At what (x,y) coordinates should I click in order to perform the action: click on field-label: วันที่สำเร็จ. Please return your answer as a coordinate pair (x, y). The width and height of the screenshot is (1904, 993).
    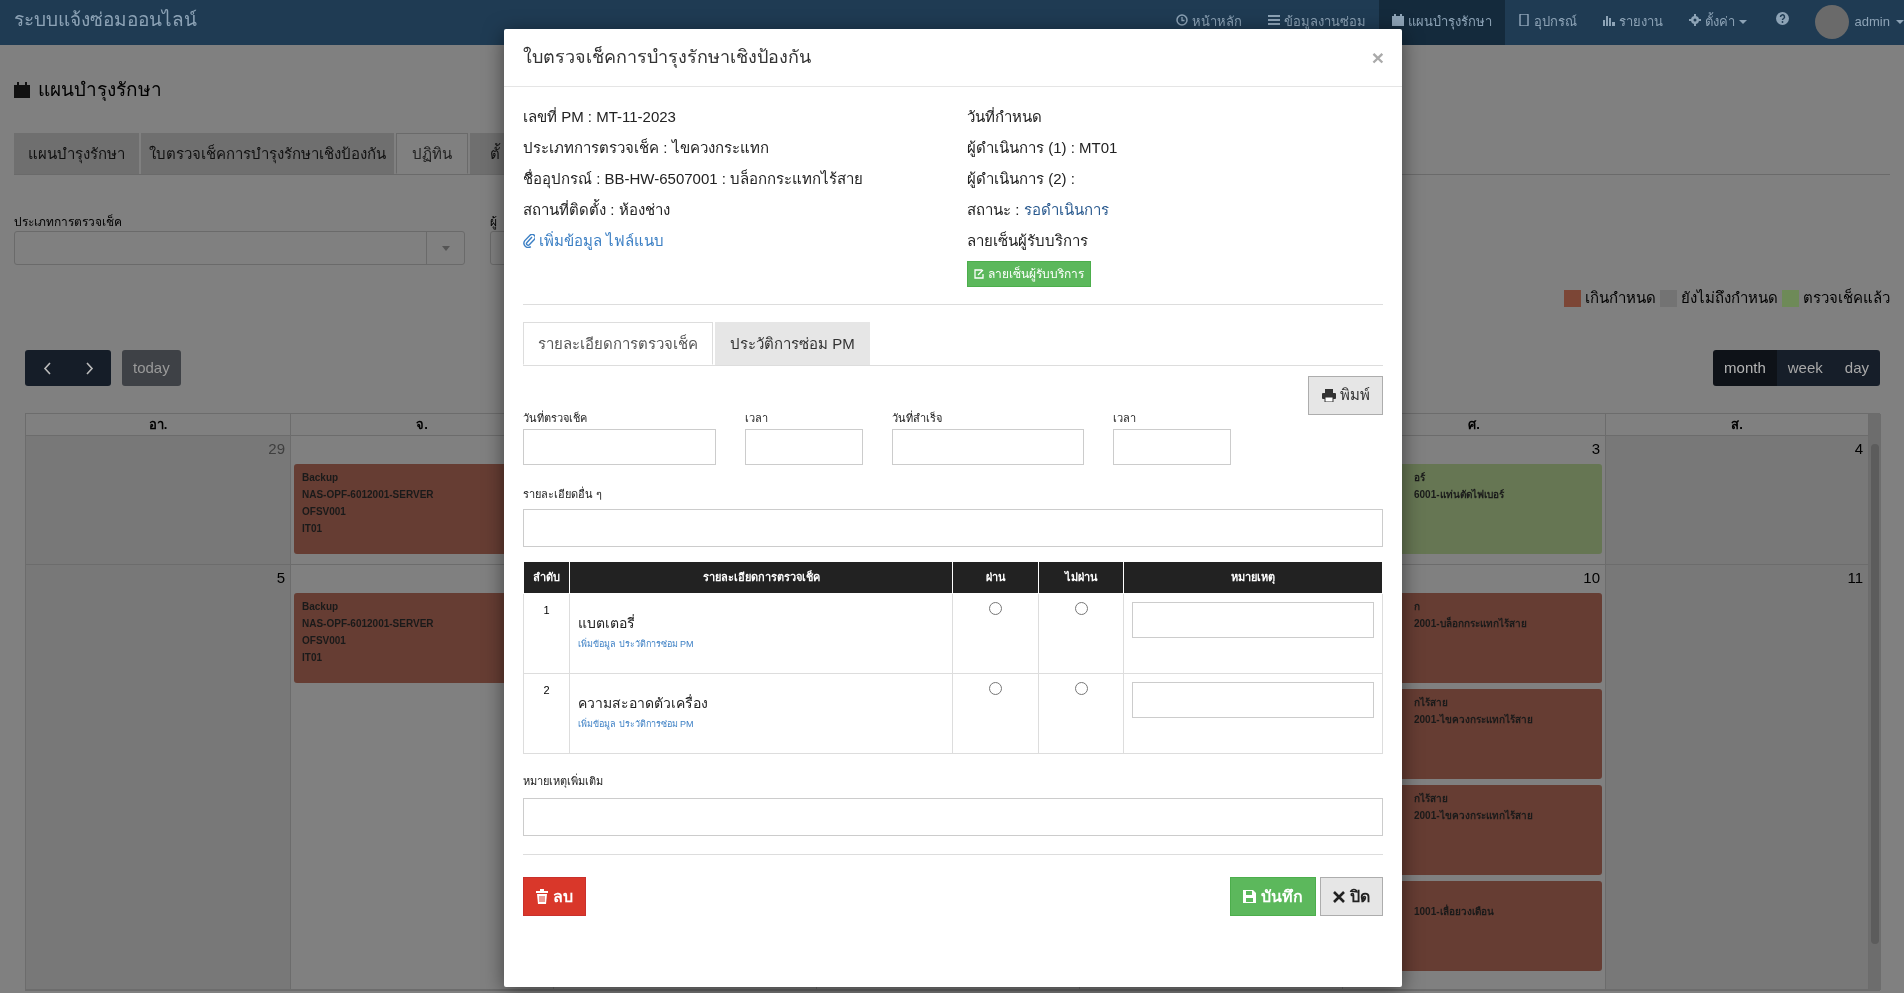
    Looking at the image, I should click on (917, 417).